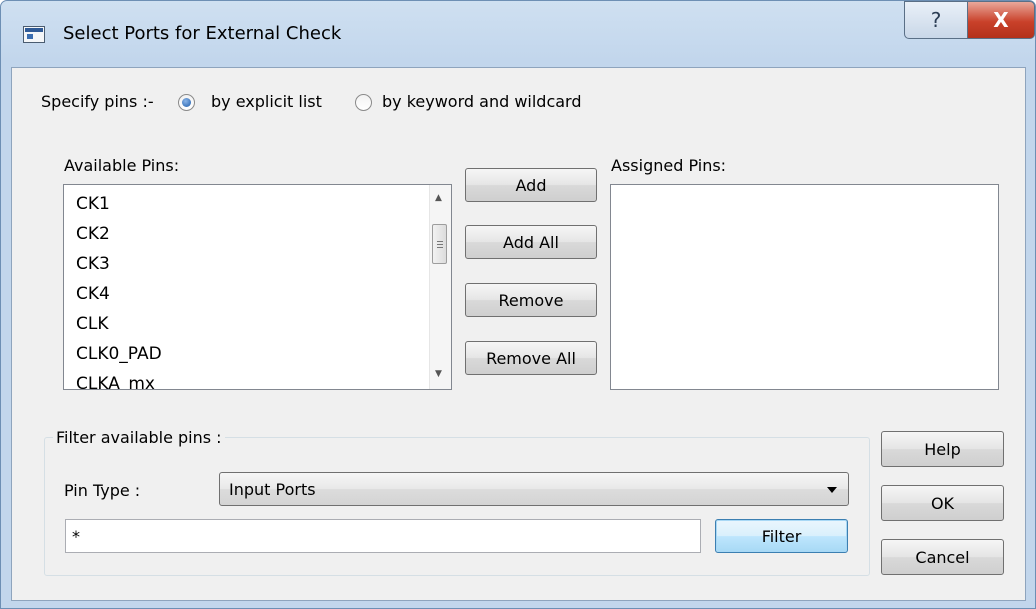  Describe the element at coordinates (257, 287) in the screenshot. I see `available-pins-list: CK1 CK2 CK3 CK4 CLK CLK0_PAD CLKA_mx ▲ ▼` at that location.